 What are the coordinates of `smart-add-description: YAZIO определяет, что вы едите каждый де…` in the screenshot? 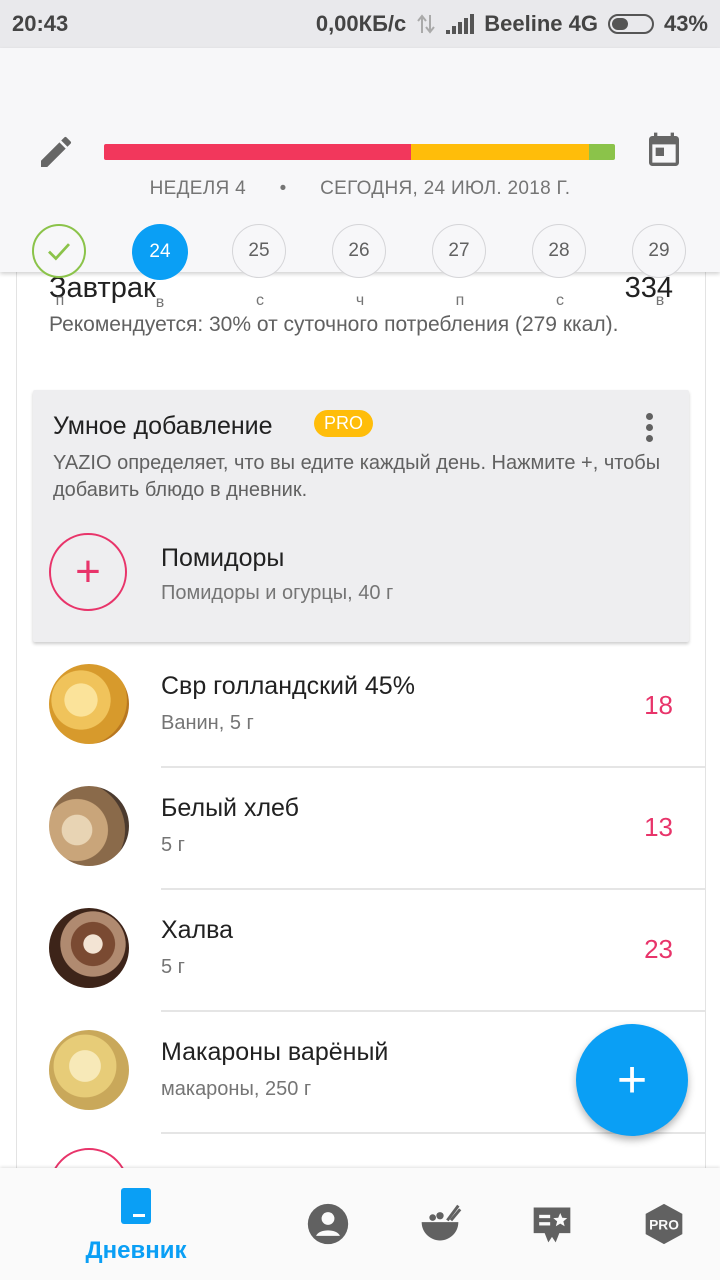 It's located at (357, 476).